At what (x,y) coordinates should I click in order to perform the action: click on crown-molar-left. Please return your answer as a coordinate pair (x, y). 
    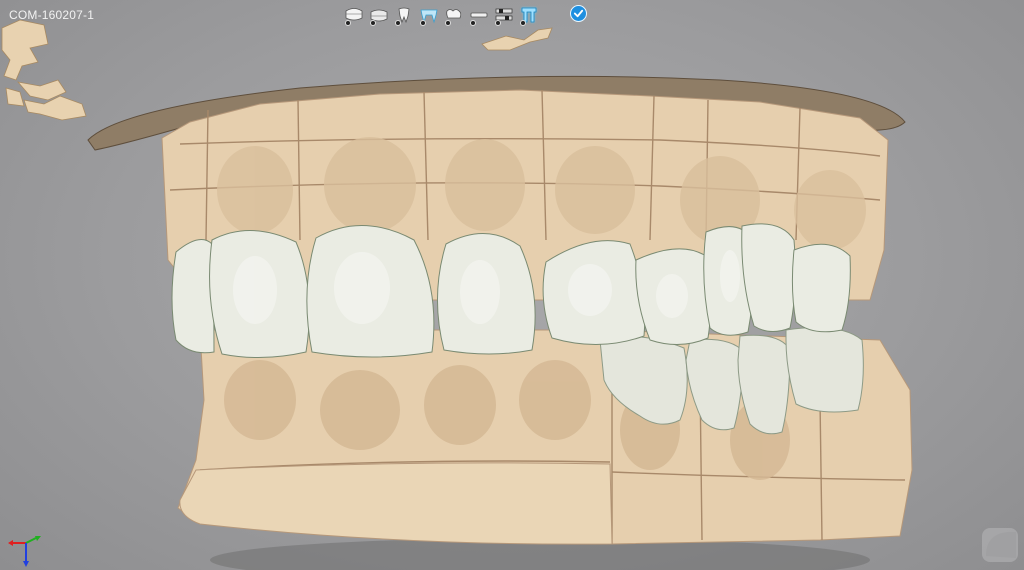
    Looking at the image, I should click on (193, 296).